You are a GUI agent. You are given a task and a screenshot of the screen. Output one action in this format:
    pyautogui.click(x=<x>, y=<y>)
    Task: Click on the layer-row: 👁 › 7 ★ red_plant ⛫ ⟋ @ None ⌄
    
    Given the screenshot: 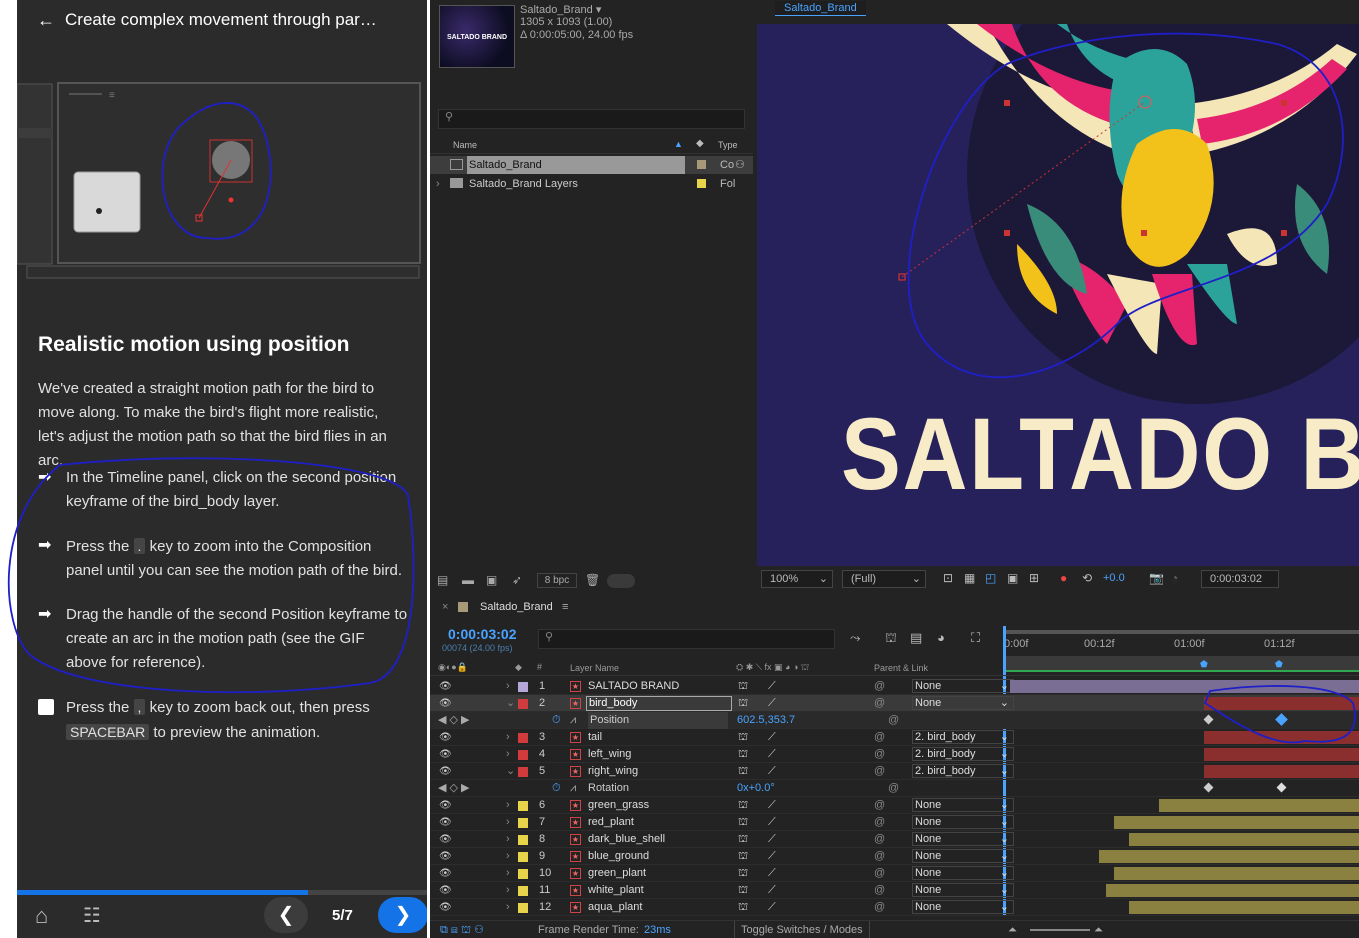 What is the action you would take?
    pyautogui.click(x=894, y=822)
    